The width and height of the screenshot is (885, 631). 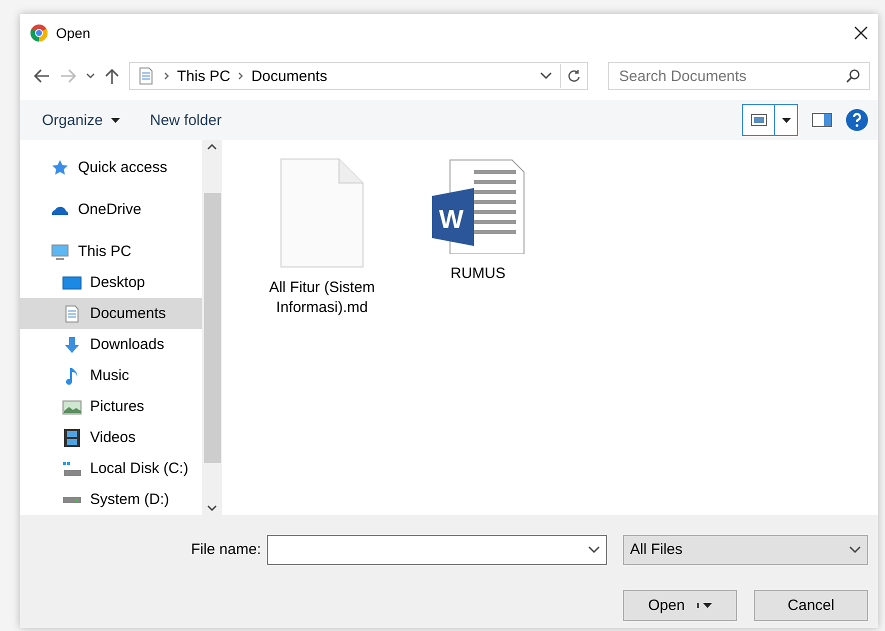 What do you see at coordinates (111, 344) in the screenshot?
I see `nav-item: Downloads` at bounding box center [111, 344].